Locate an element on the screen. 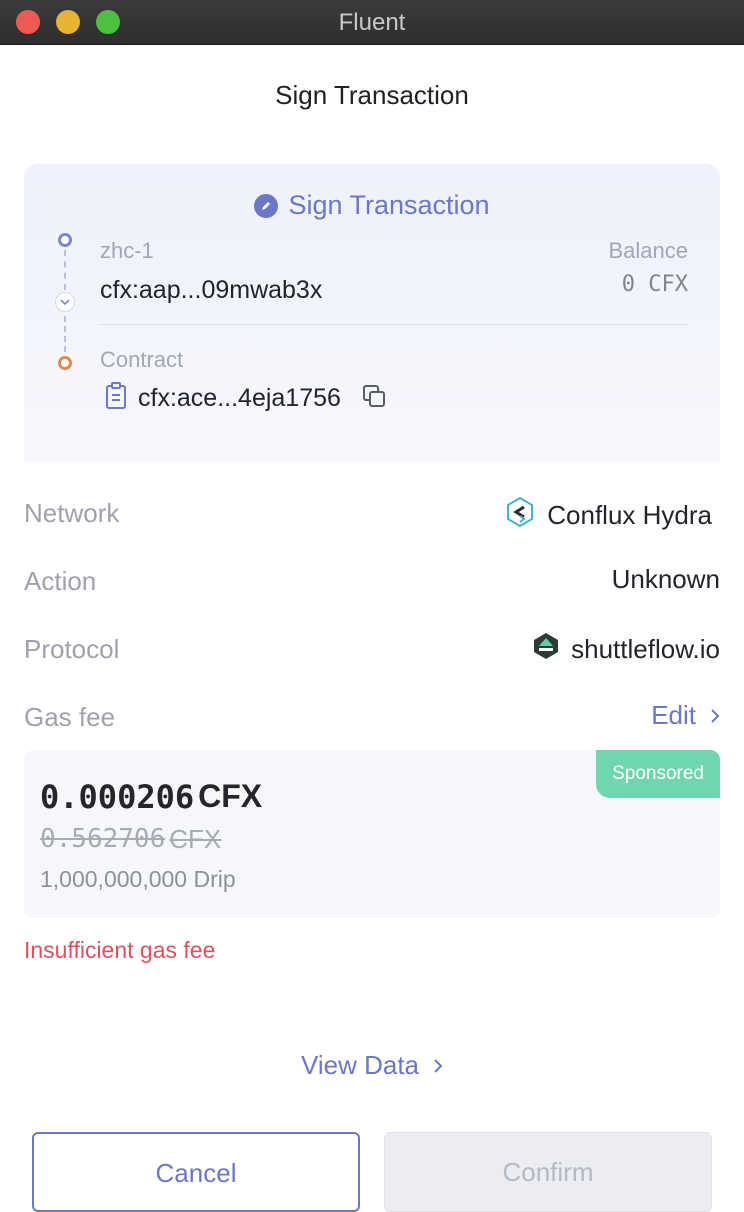 Image resolution: width=744 pixels, height=1212 pixels. gas-amount-unit: CFX is located at coordinates (230, 796).